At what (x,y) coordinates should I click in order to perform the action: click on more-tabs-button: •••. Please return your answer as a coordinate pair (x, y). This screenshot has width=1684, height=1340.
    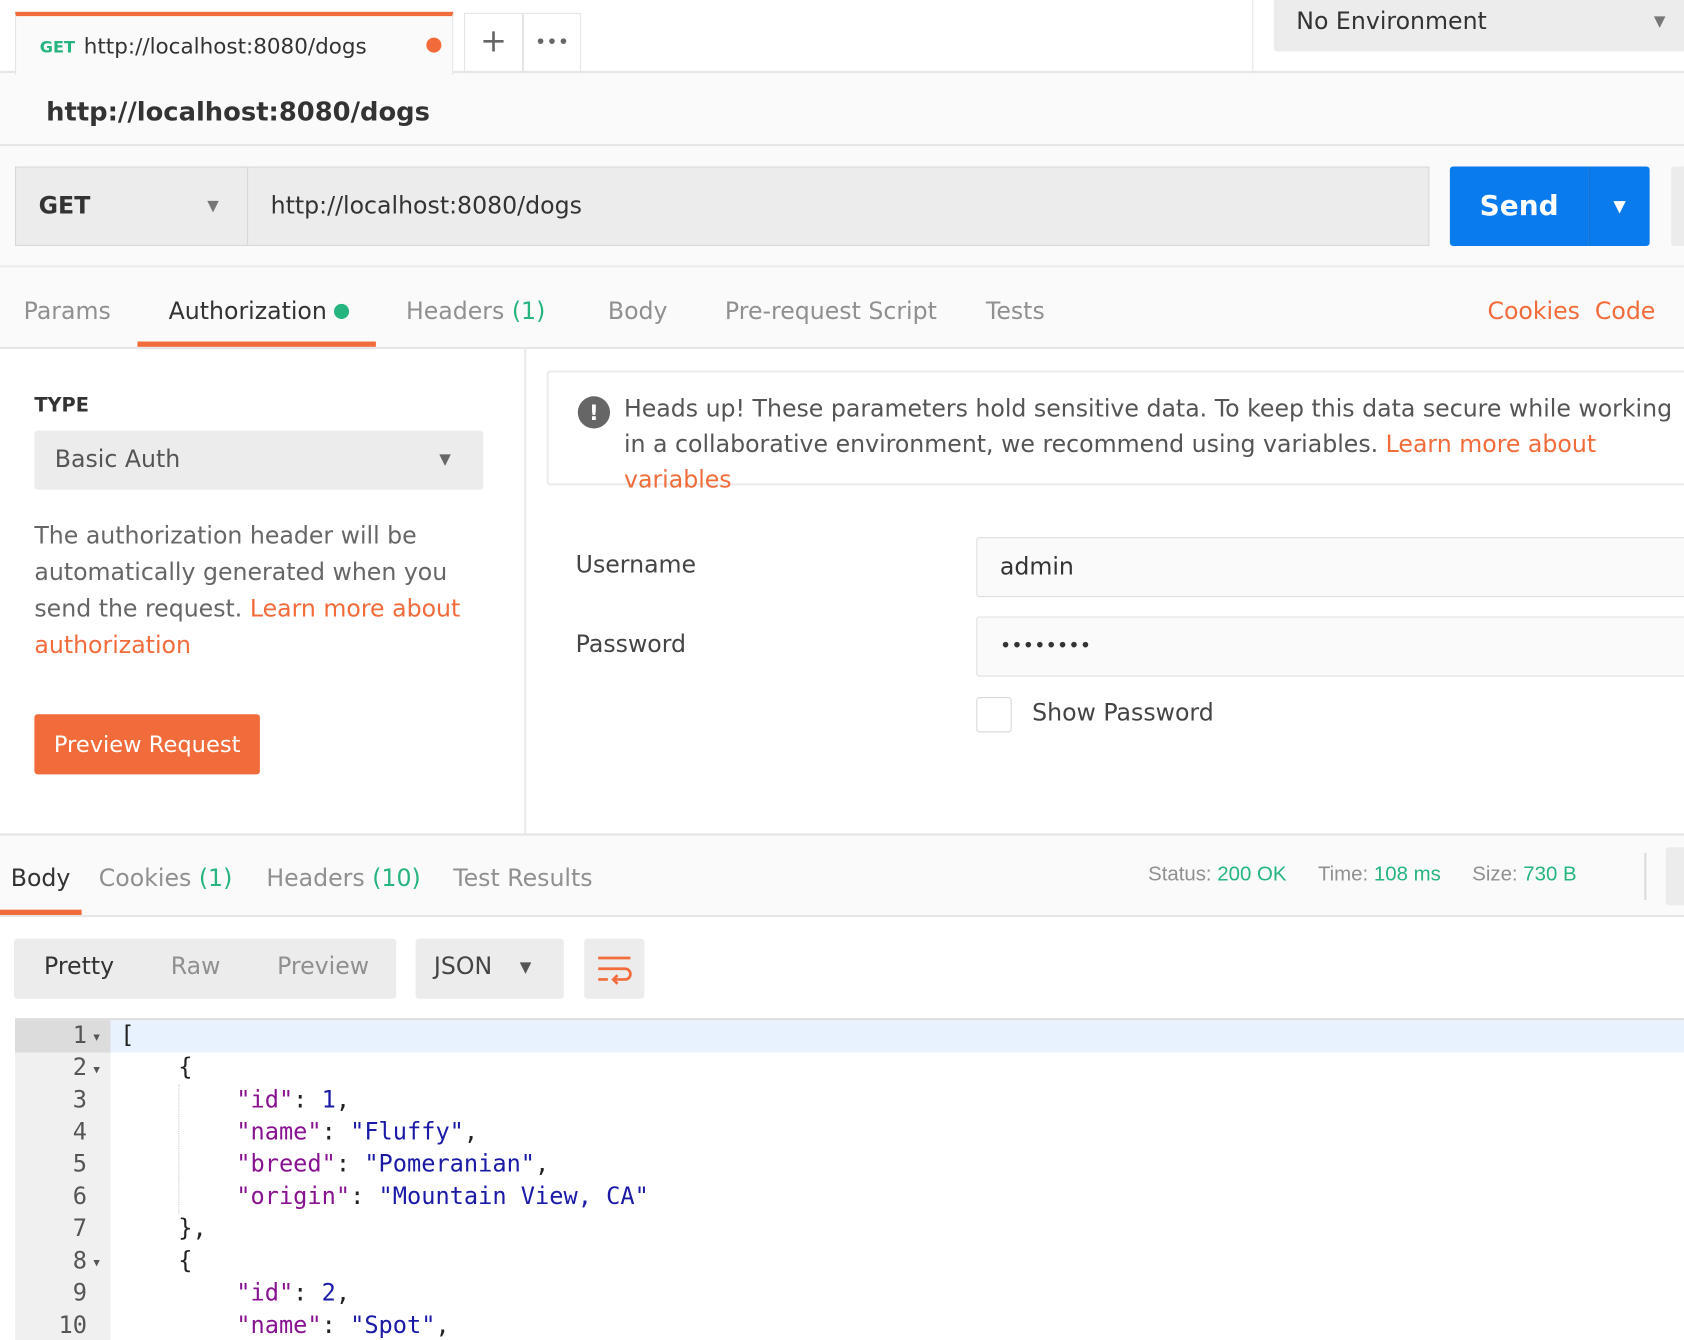
    Looking at the image, I should click on (552, 43).